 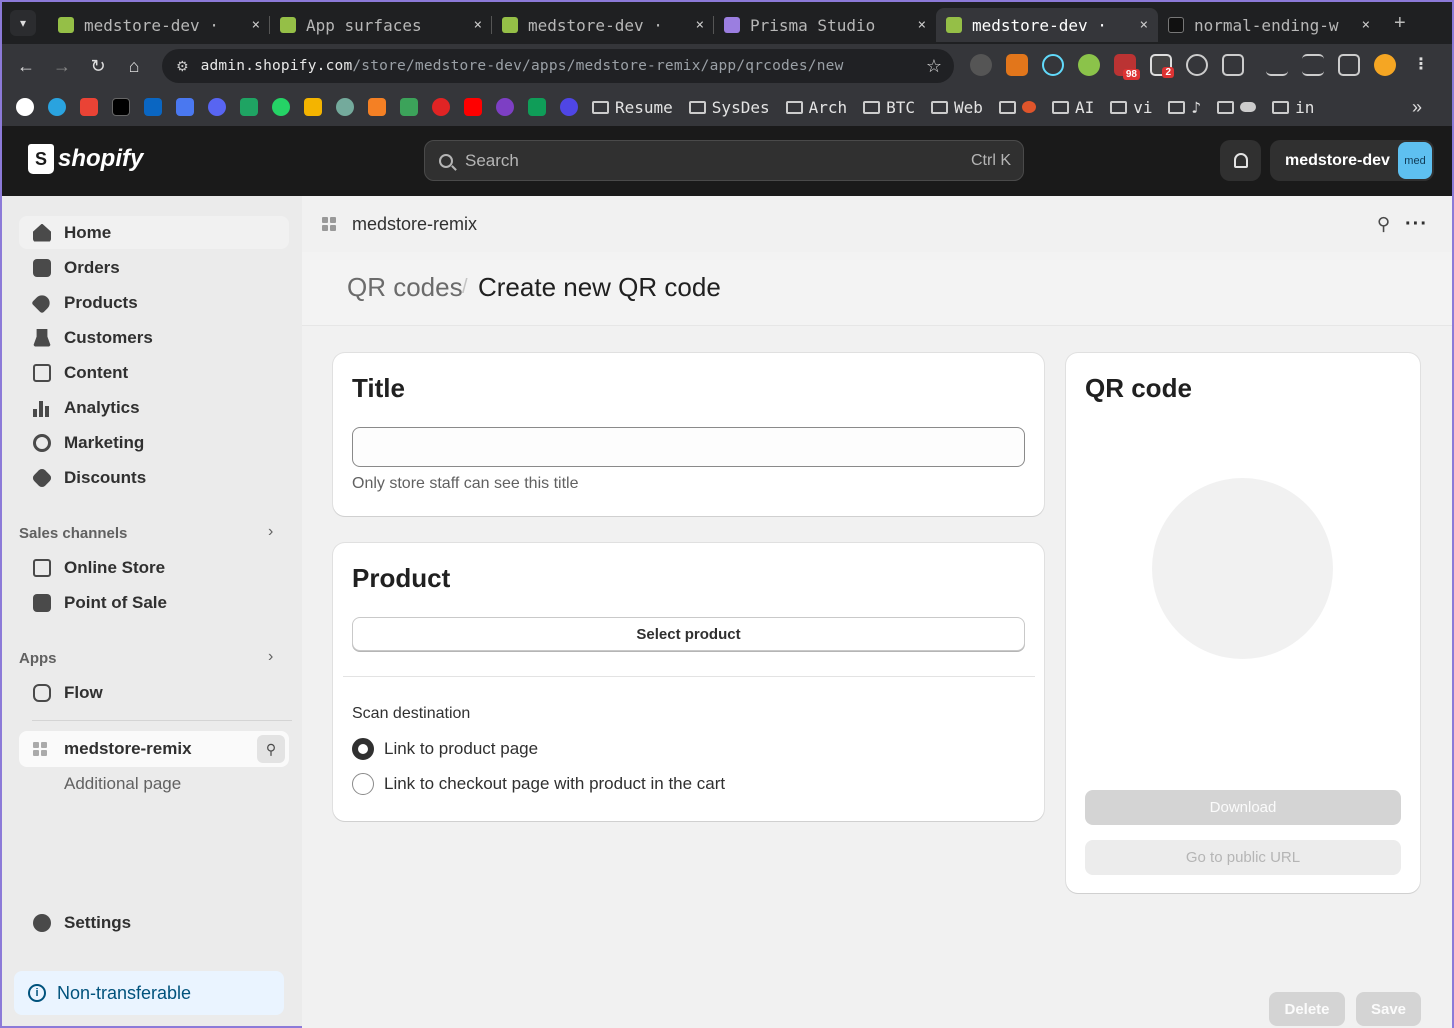 What do you see at coordinates (62, 66) in the screenshot?
I see `forward-icon: →` at bounding box center [62, 66].